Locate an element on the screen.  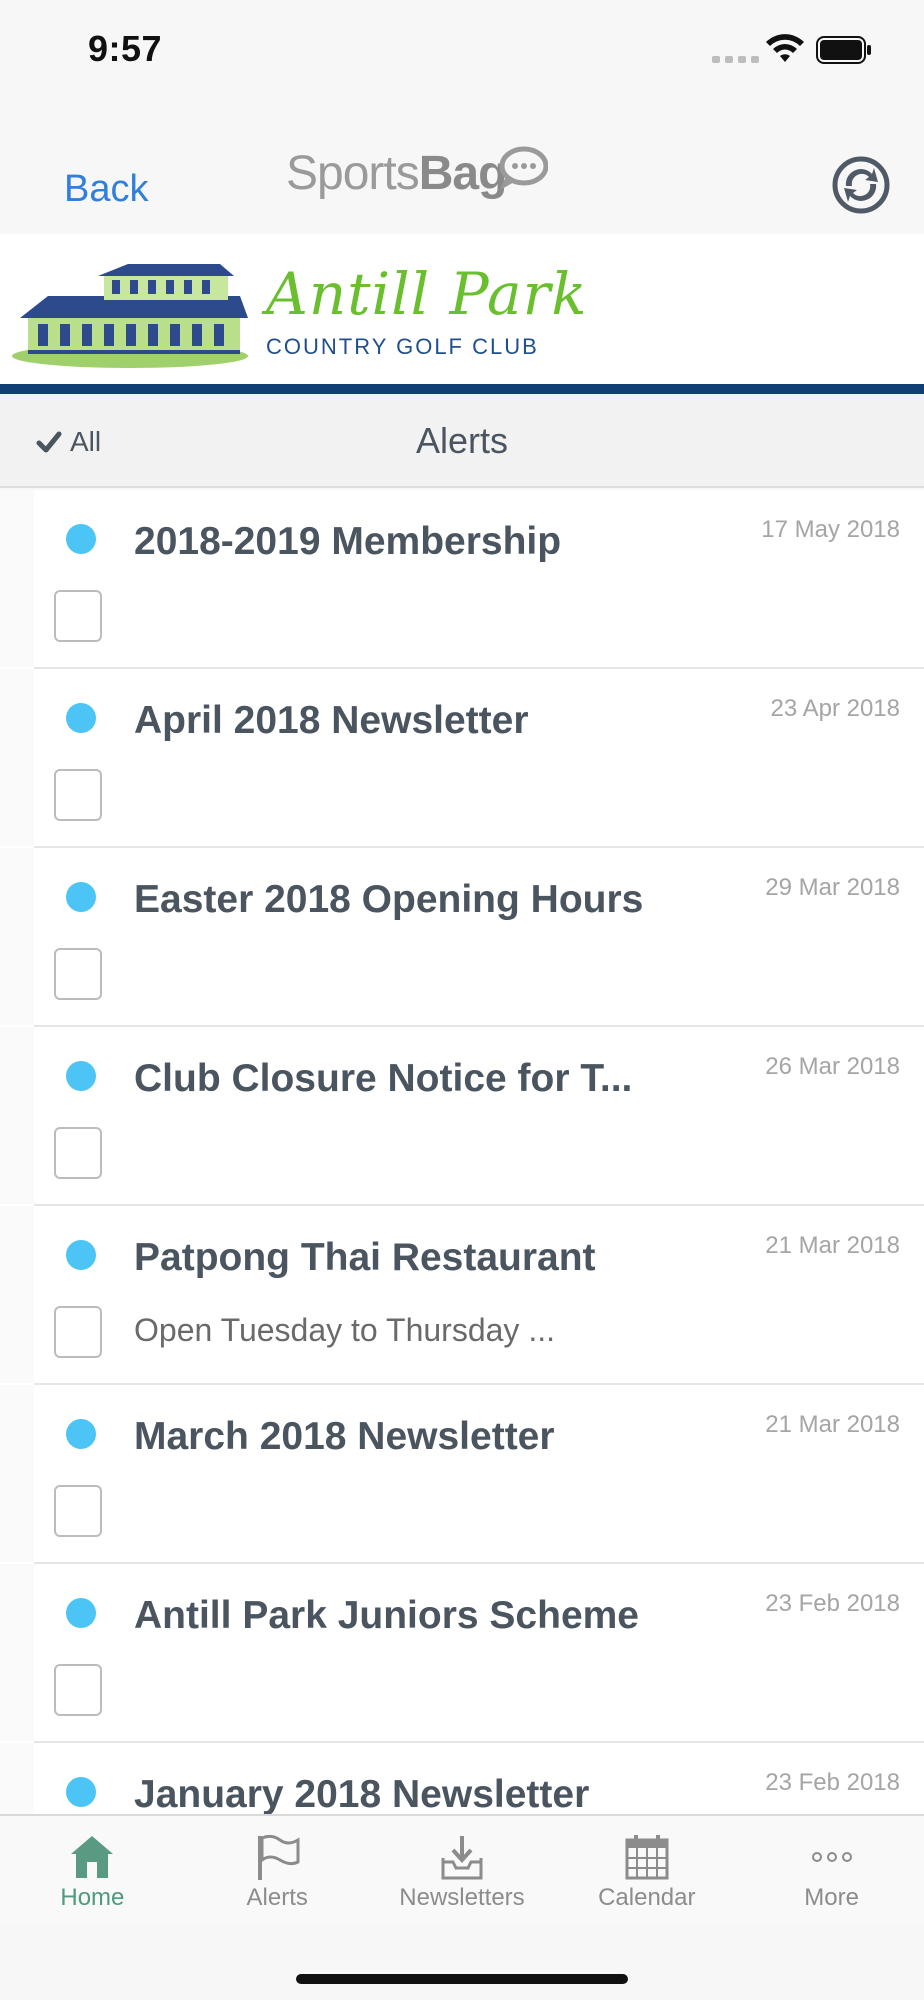
club-name: Antill Park is located at coordinates (427, 294).